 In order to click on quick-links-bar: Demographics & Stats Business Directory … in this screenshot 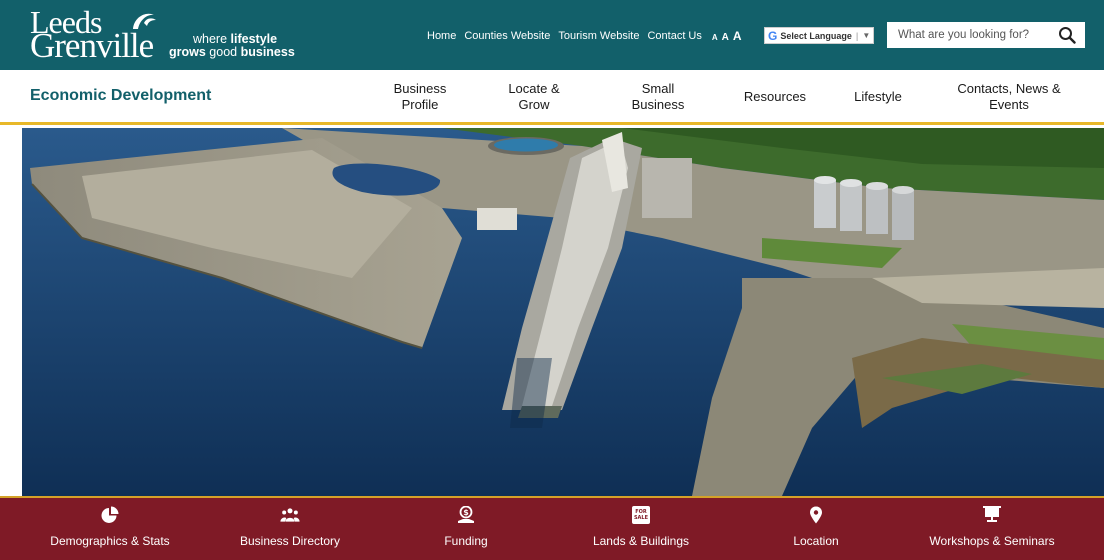, I will do `click(552, 528)`.